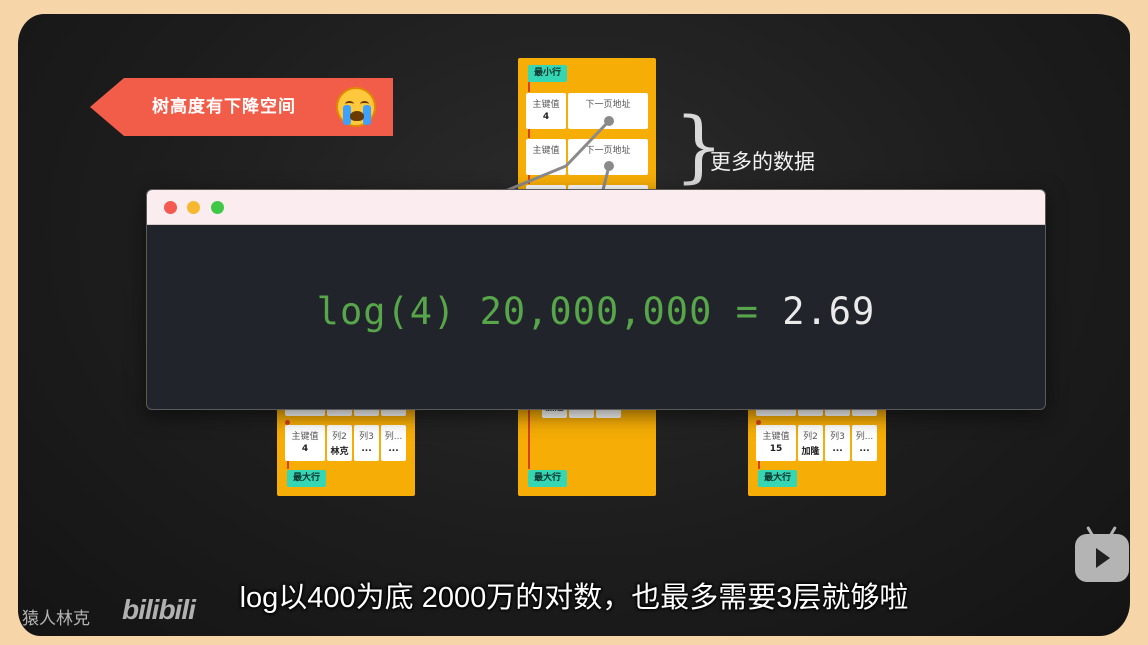 The image size is (1148, 645). Describe the element at coordinates (193, 207) in the screenshot. I see `minimize-window-button` at that location.